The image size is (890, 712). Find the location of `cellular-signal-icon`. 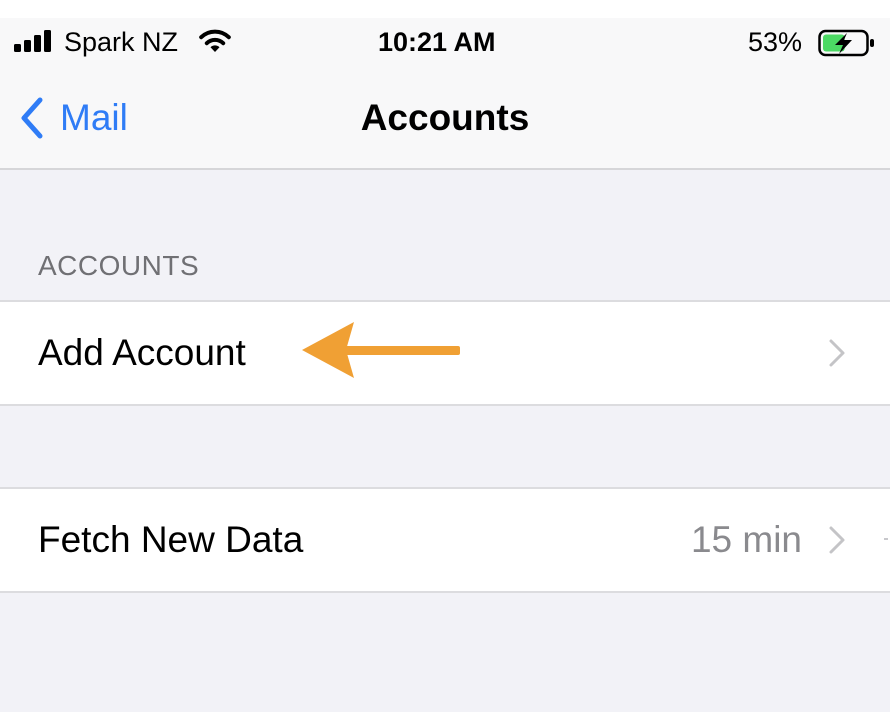

cellular-signal-icon is located at coordinates (32, 41).